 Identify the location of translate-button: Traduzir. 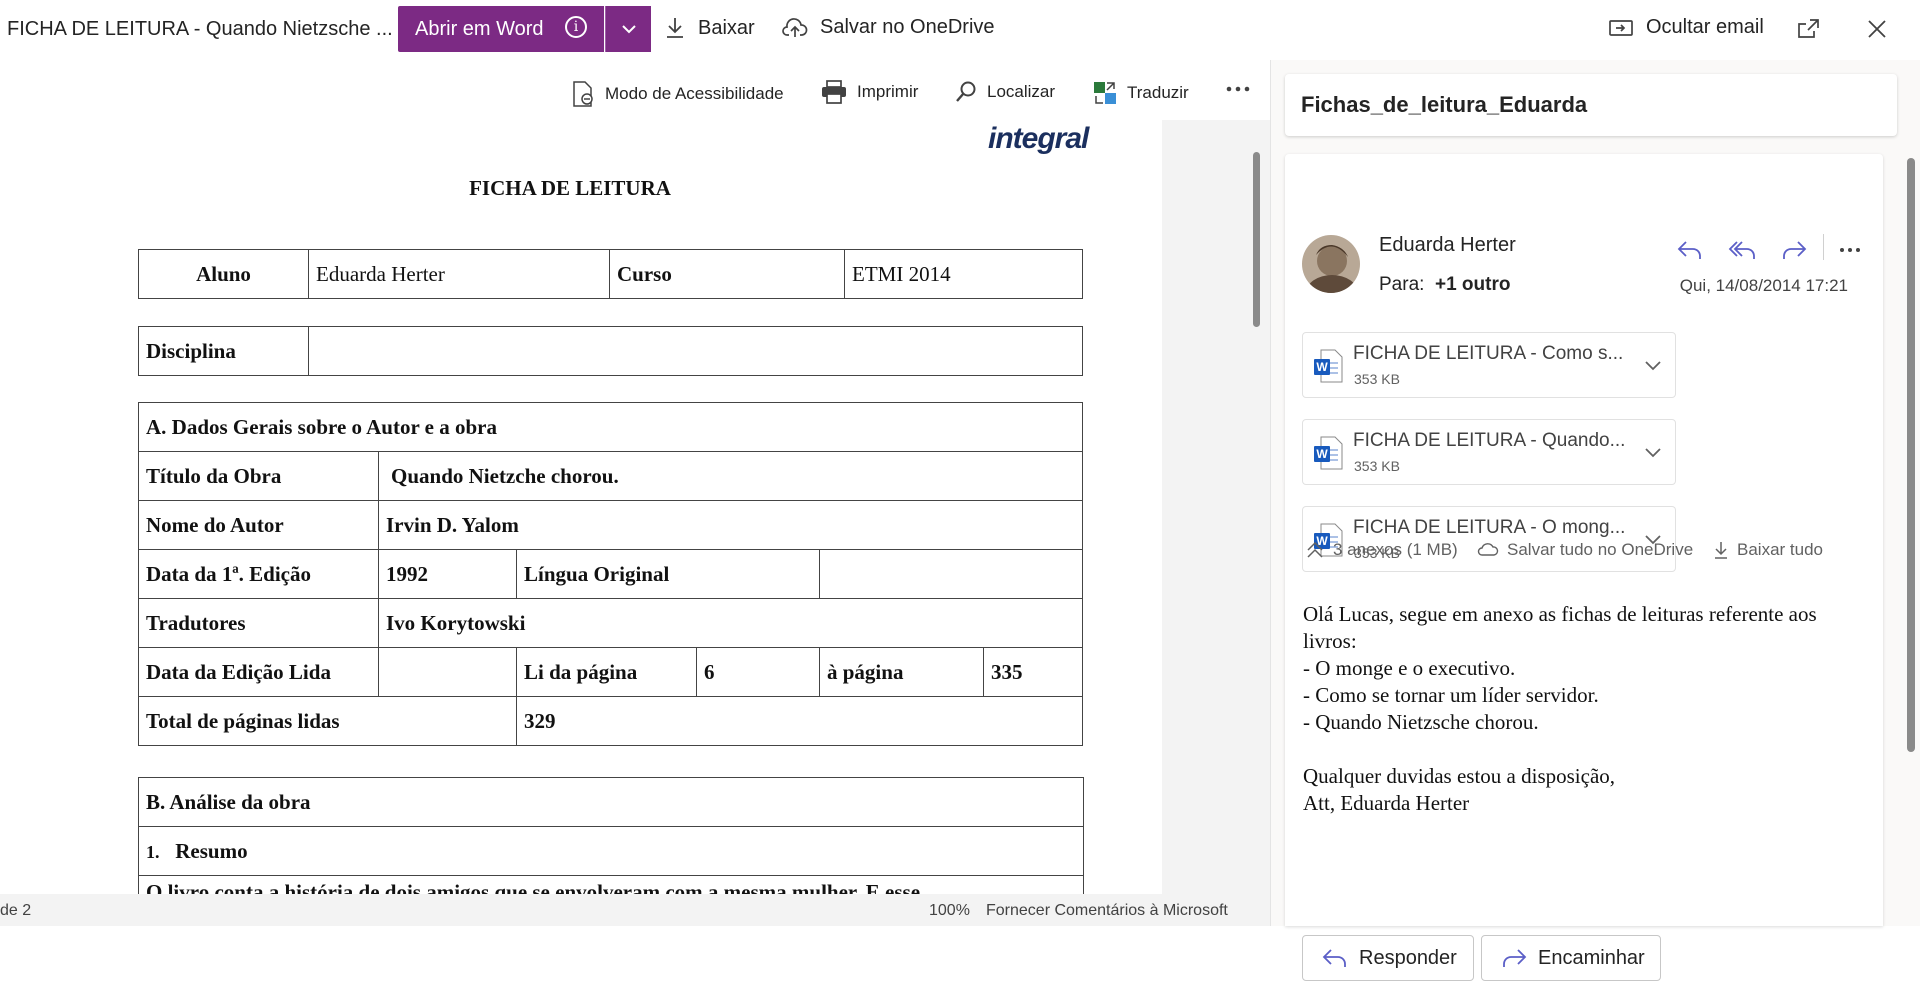
(1140, 93).